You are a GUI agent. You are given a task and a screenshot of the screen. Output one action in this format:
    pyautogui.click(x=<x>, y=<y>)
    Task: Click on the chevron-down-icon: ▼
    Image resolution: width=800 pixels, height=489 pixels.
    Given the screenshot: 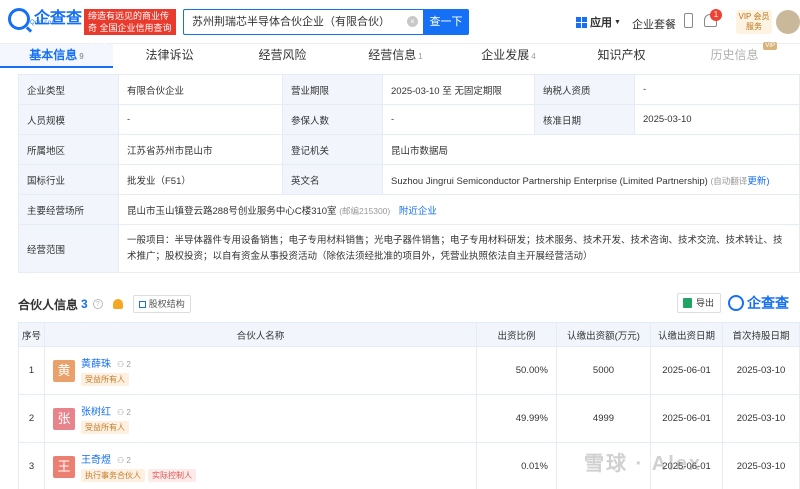 What is the action you would take?
    pyautogui.click(x=617, y=22)
    